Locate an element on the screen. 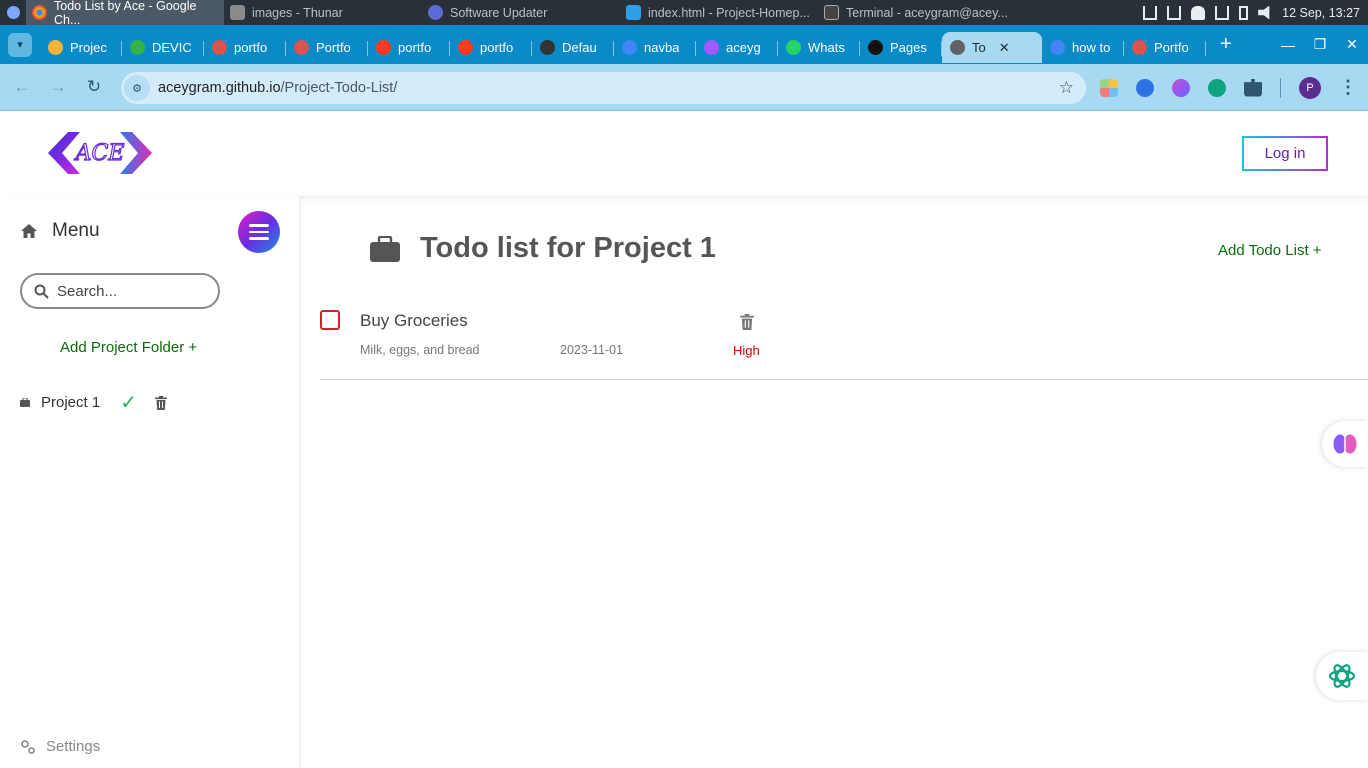  main-title-row: Todo list for Project 1 is located at coordinates (543, 248).